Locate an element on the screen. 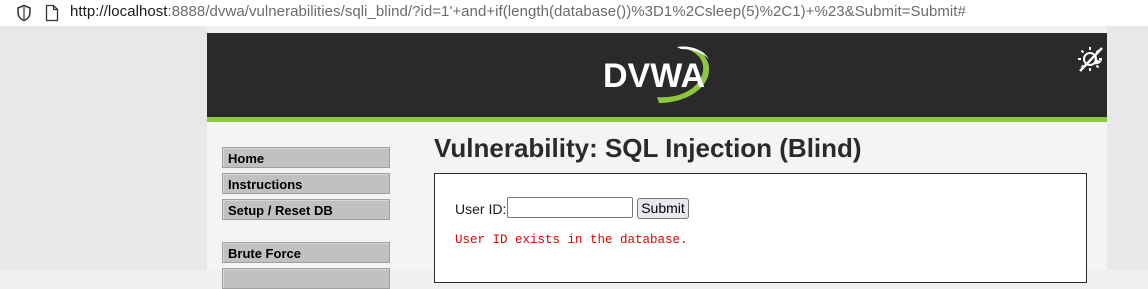  userid-input is located at coordinates (570, 207).